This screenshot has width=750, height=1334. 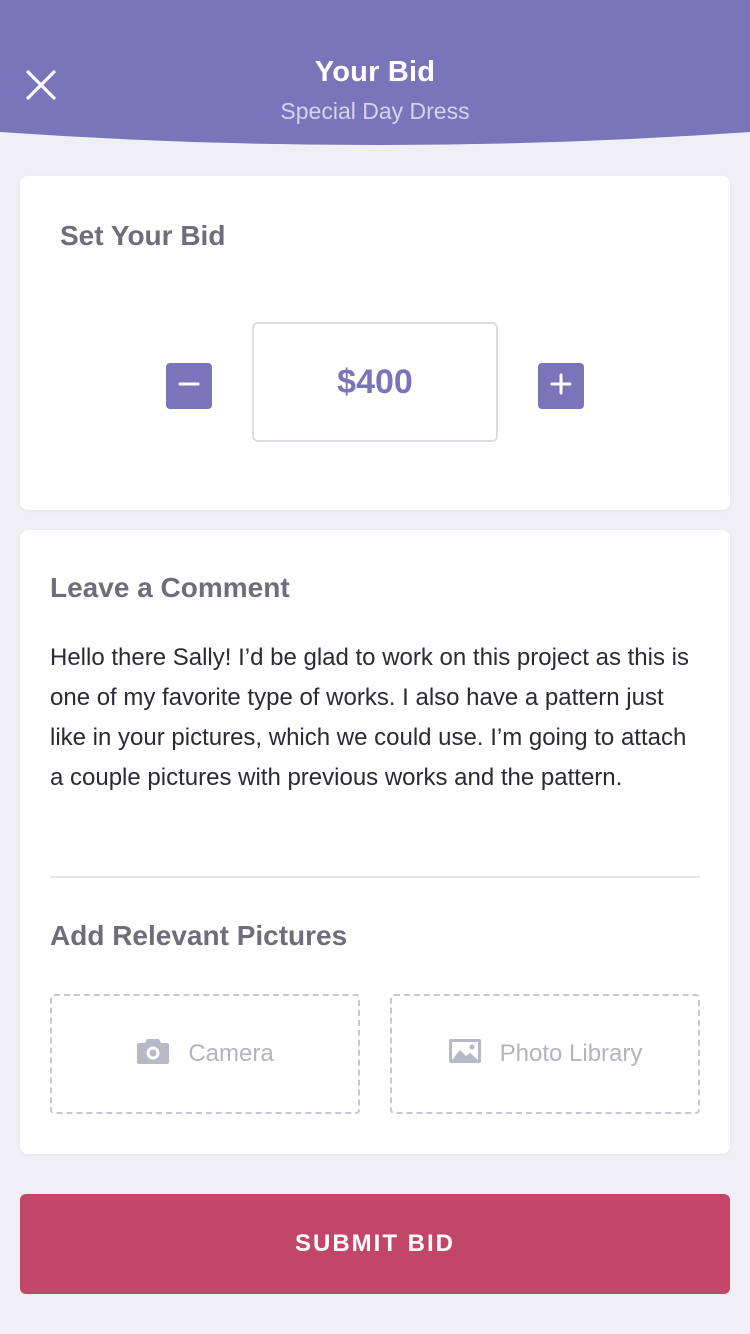 What do you see at coordinates (199, 935) in the screenshot?
I see `pictures-section-title: Add Relevant Pictures` at bounding box center [199, 935].